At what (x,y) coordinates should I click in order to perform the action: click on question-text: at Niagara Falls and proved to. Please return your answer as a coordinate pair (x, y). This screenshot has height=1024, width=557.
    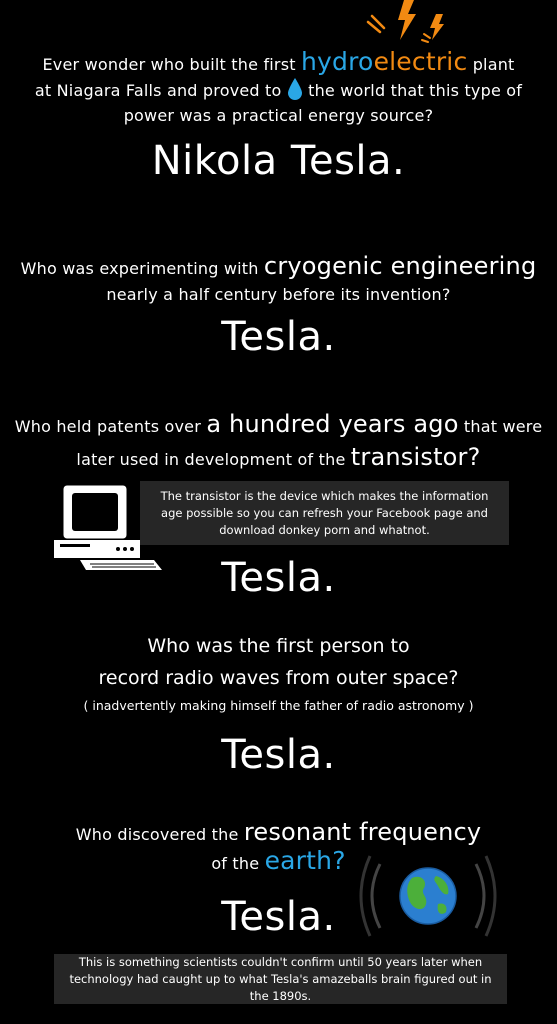
    Looking at the image, I should click on (158, 90).